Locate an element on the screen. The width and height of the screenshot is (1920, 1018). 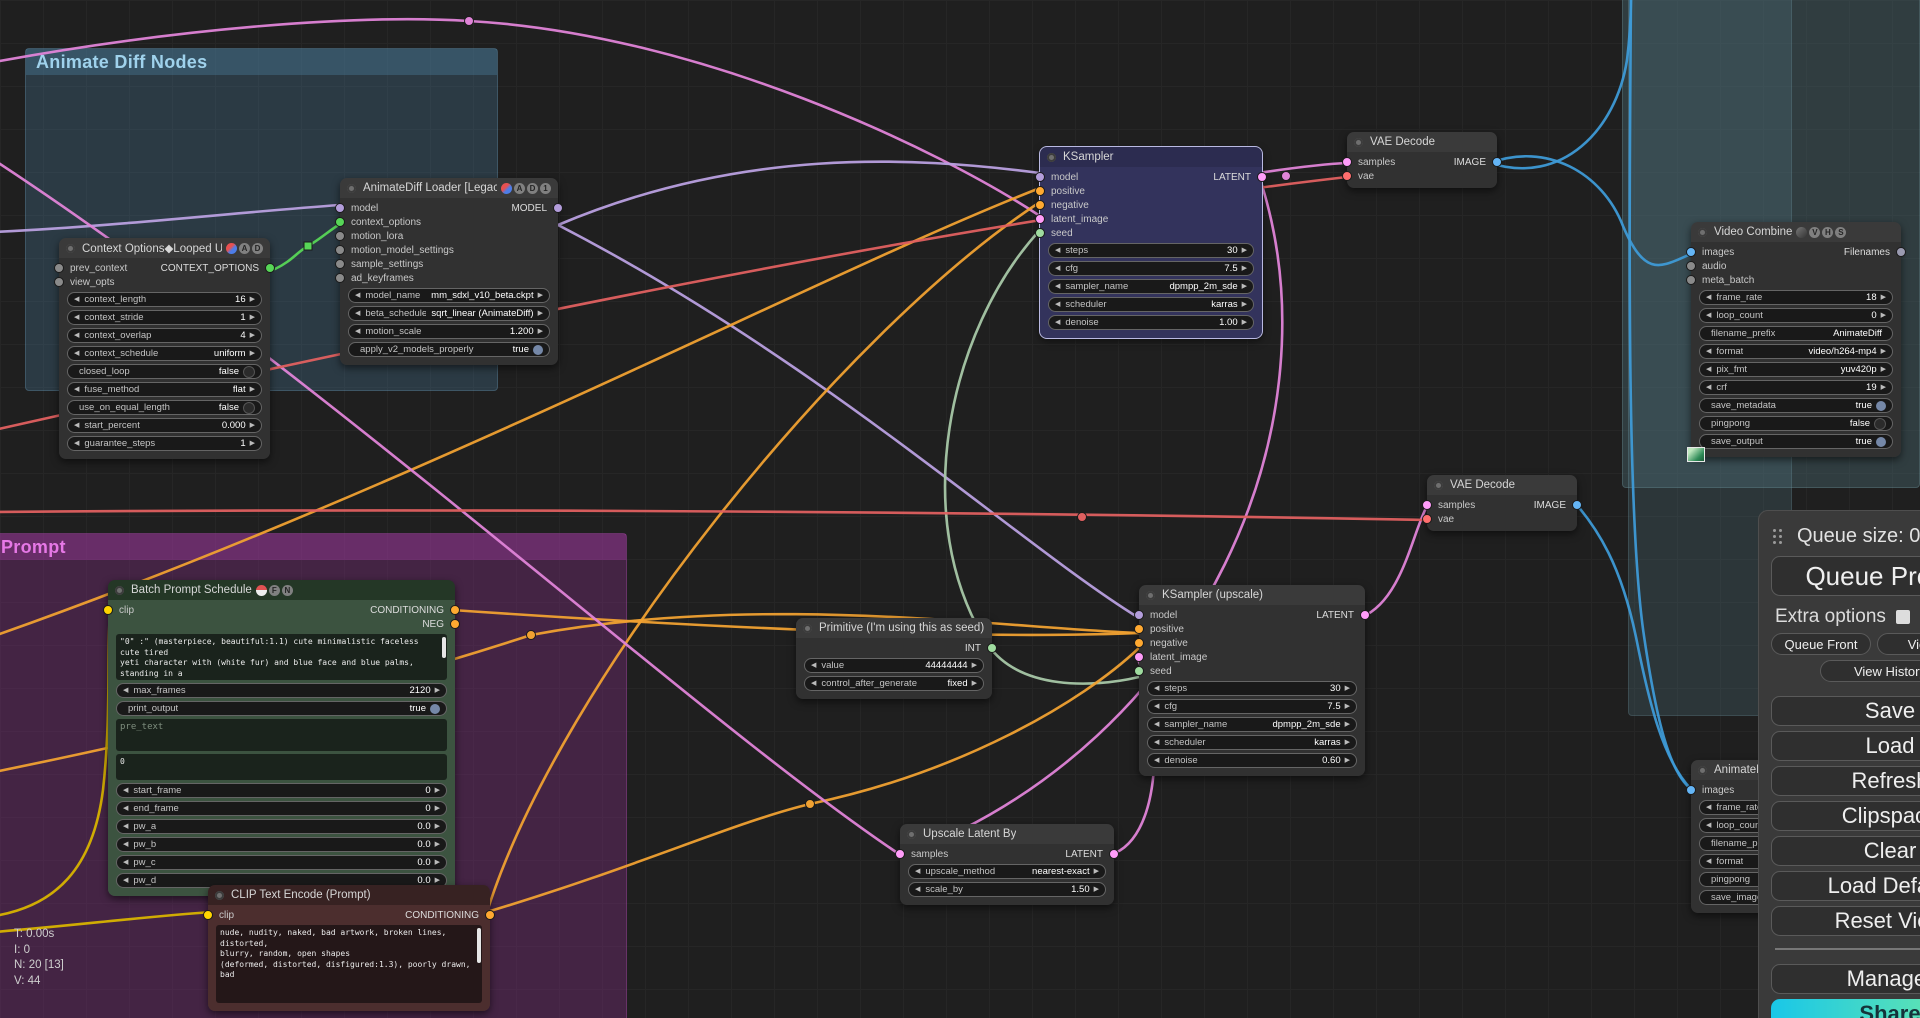
manager-button: Manager is located at coordinates (1845, 979).